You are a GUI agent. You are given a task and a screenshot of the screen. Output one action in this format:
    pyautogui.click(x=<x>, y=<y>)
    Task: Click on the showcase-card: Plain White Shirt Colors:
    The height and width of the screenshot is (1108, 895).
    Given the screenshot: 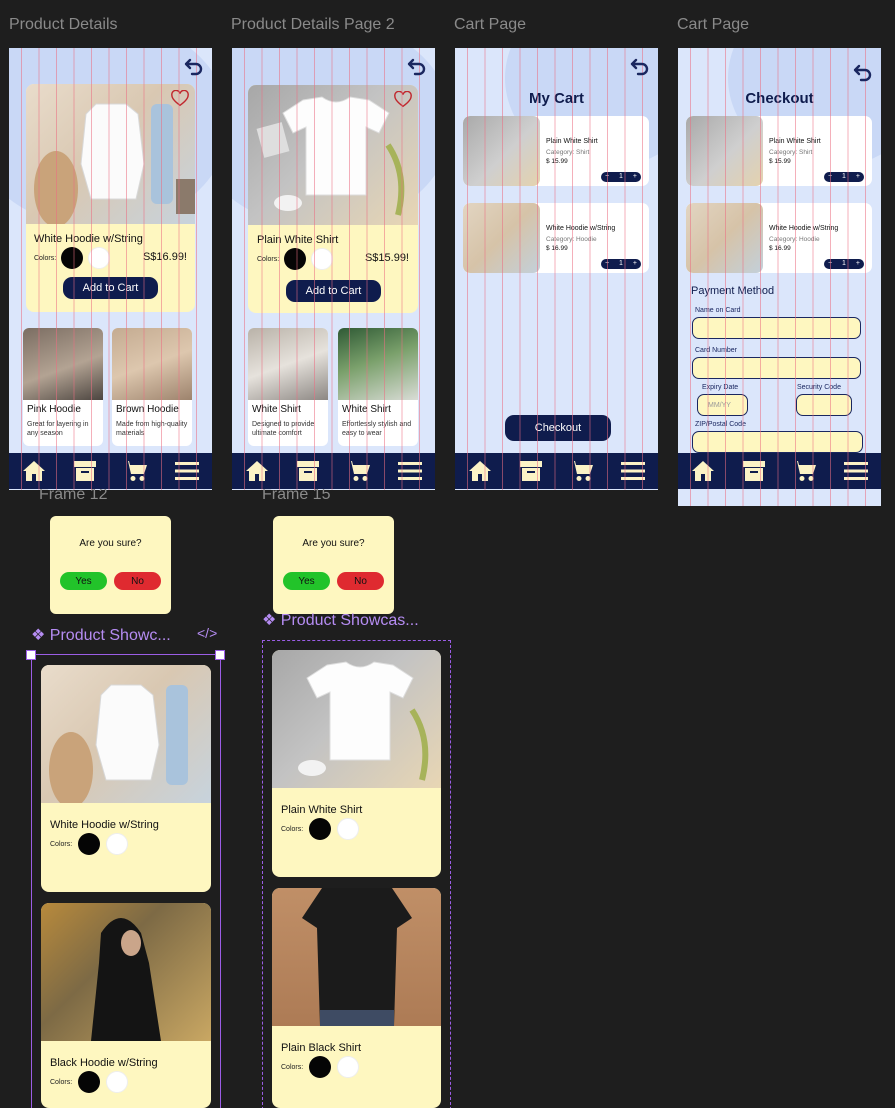 What is the action you would take?
    pyautogui.click(x=356, y=763)
    